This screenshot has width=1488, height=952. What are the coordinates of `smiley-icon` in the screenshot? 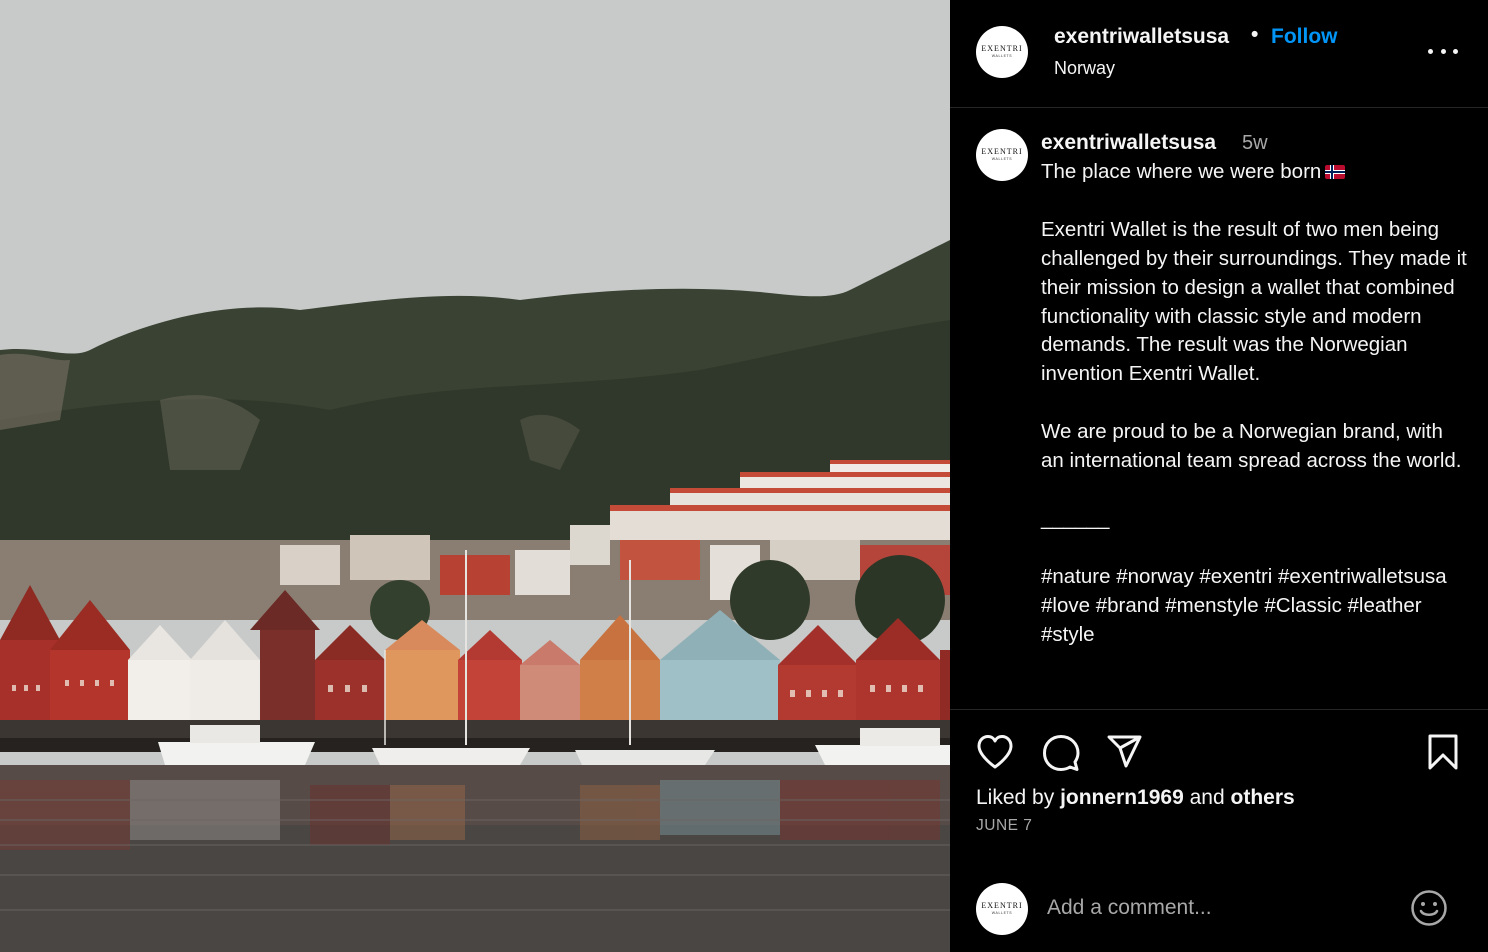 It's located at (1429, 910).